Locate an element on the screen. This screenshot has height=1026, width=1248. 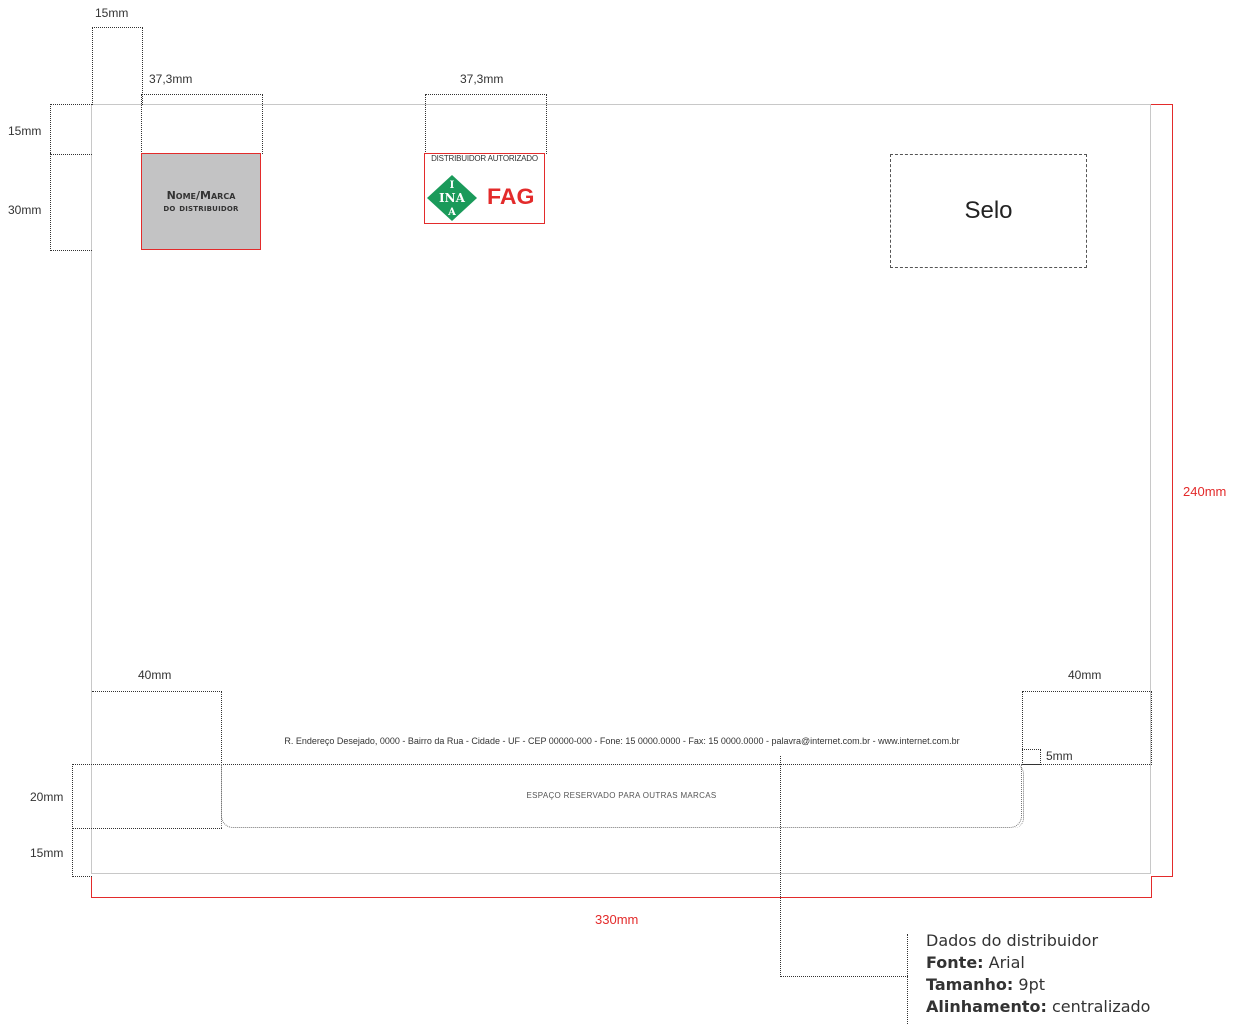
bottom-margin-label: 15mm is located at coordinates (47, 853).